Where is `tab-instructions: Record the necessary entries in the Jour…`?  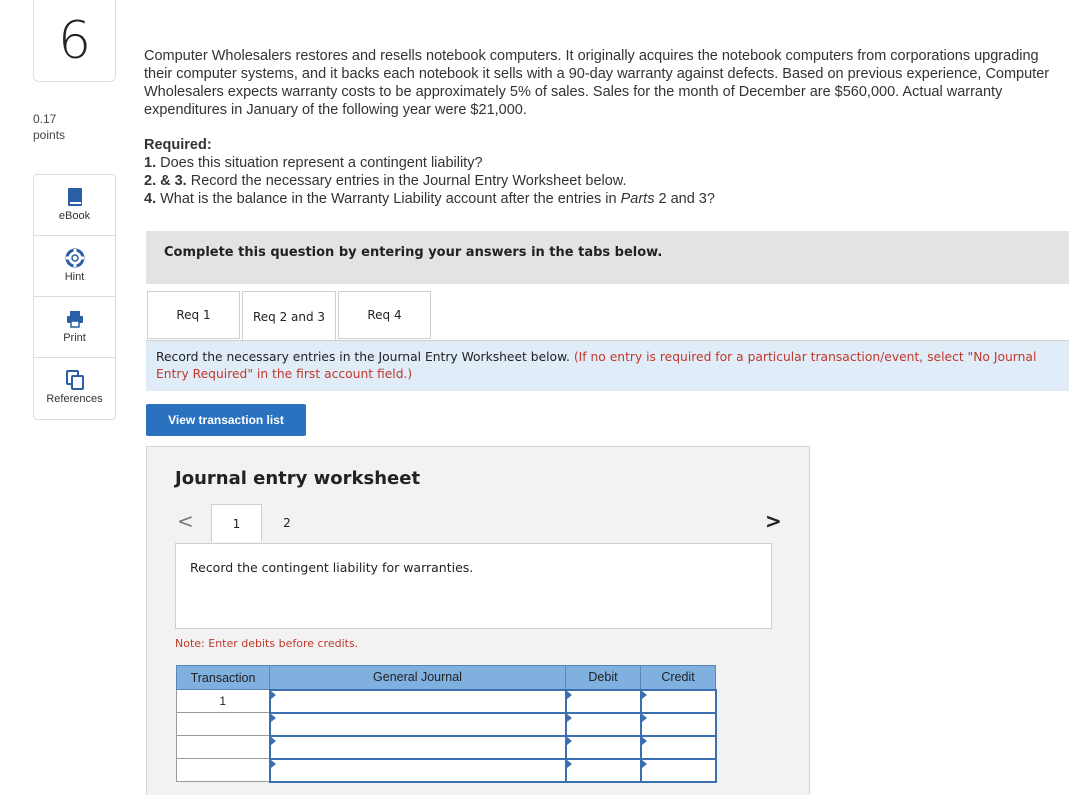
tab-instructions: Record the necessary entries in the Jour… is located at coordinates (607, 366).